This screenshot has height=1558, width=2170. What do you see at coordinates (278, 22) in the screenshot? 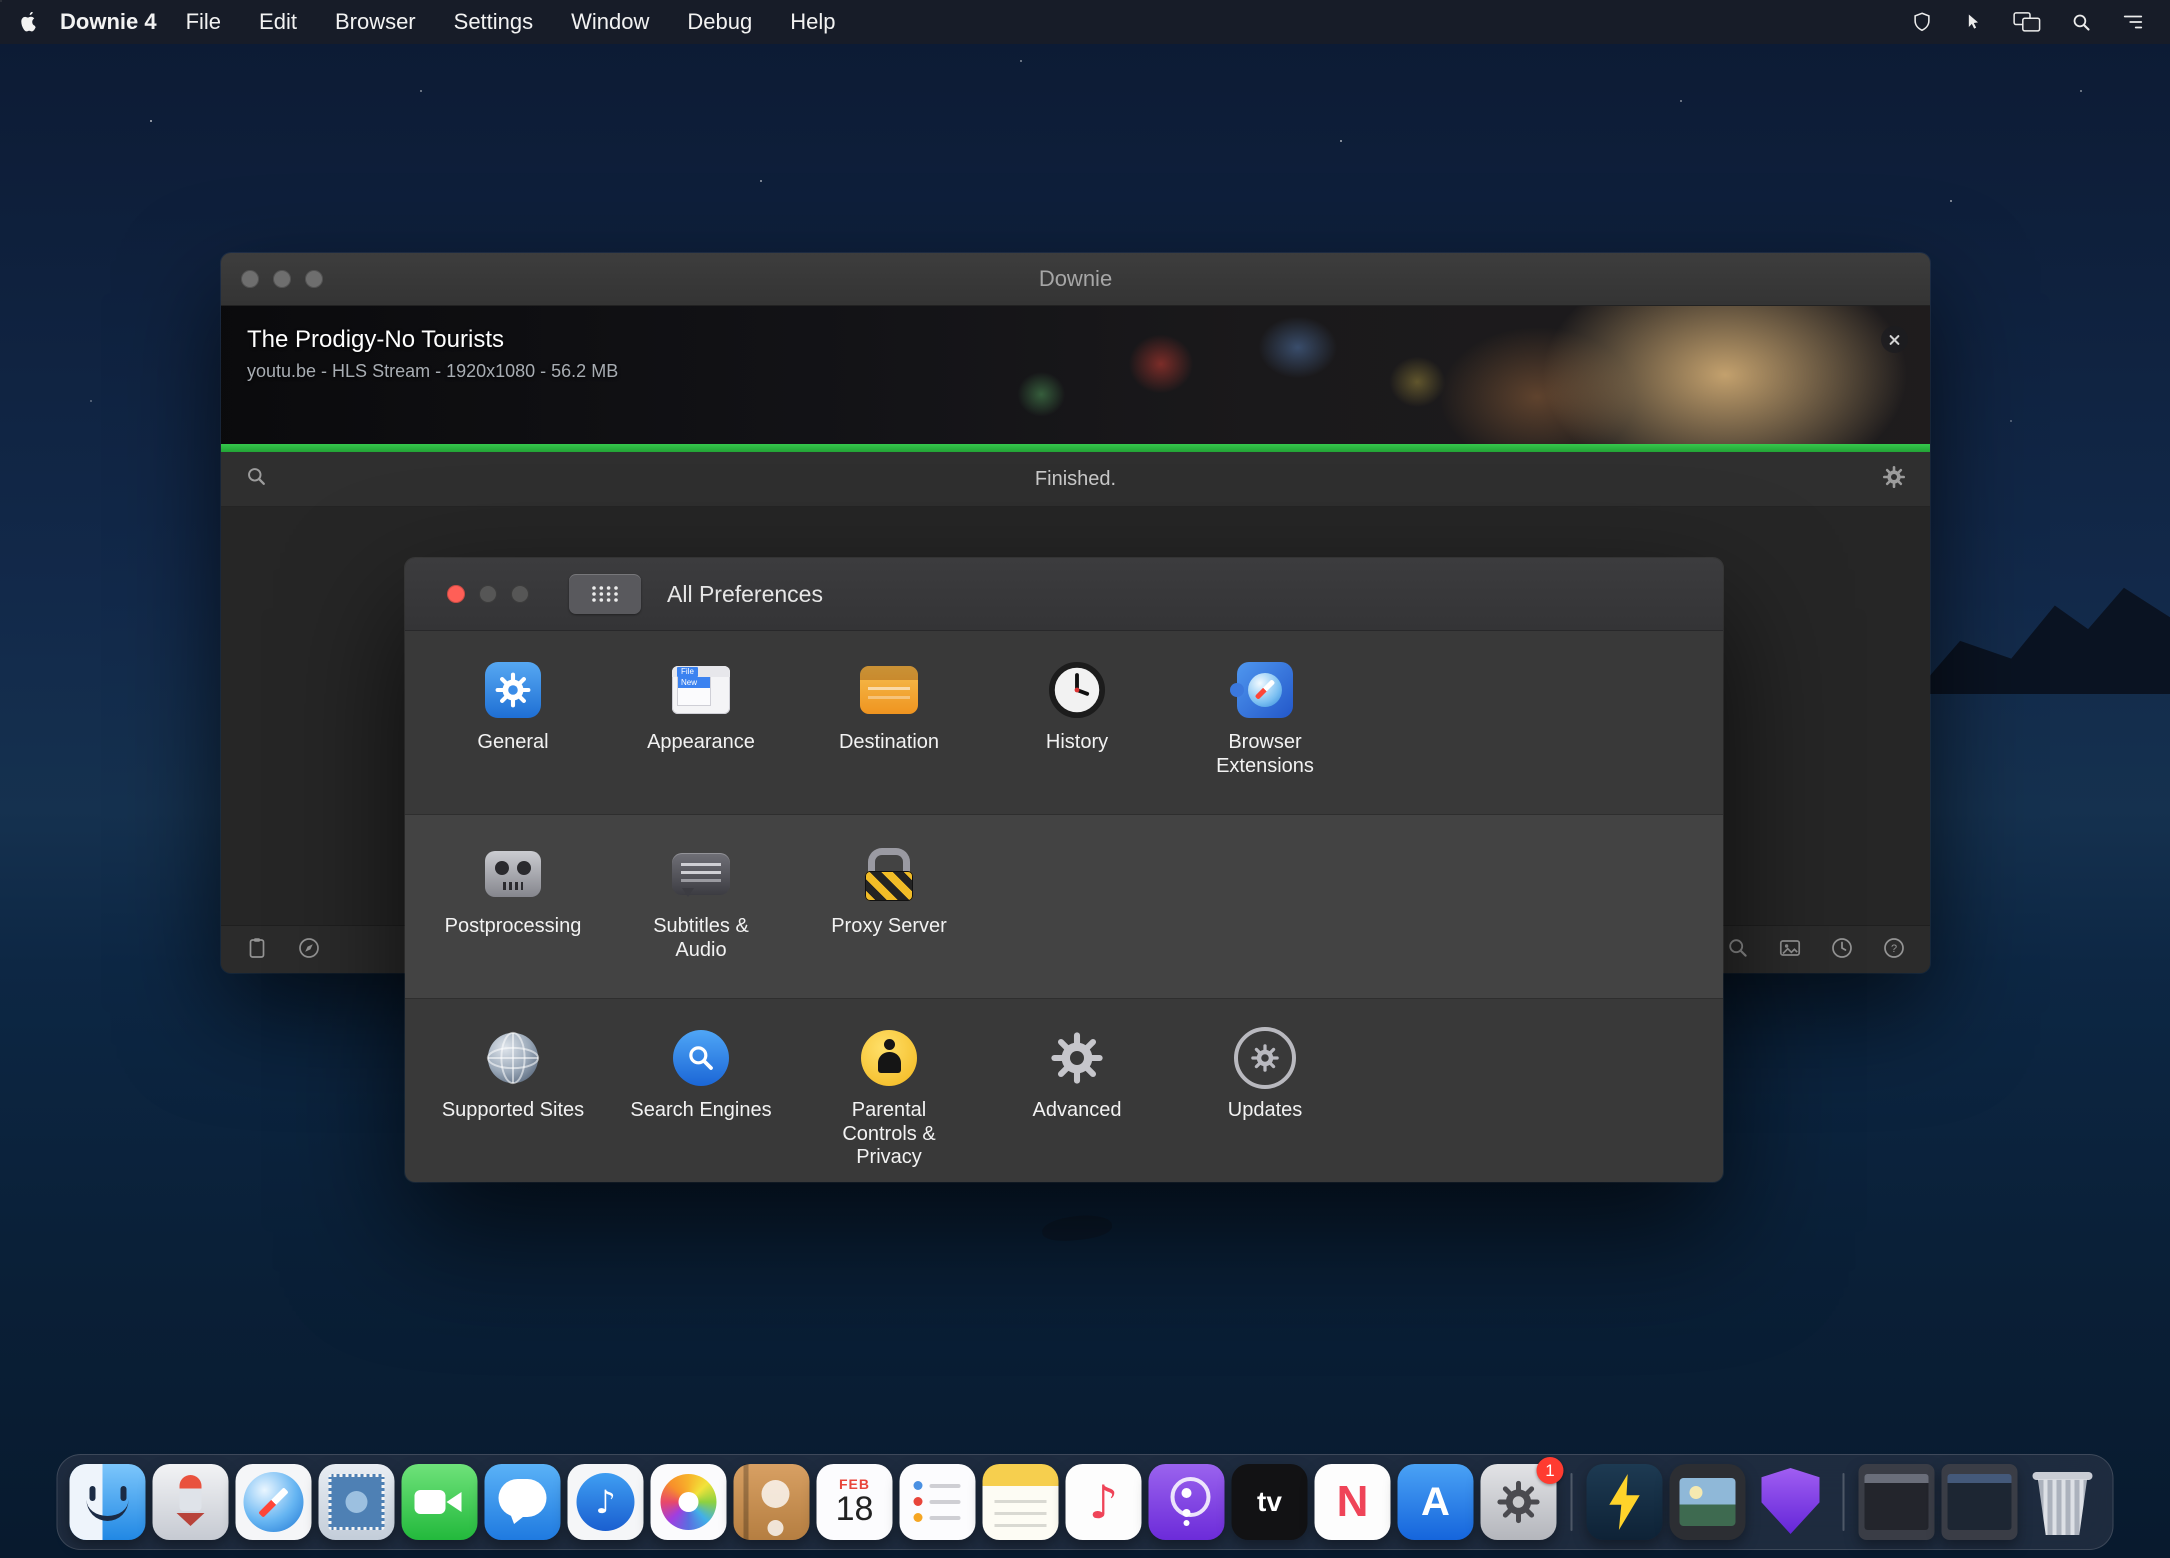
I see `menu-edit: Edit` at bounding box center [278, 22].